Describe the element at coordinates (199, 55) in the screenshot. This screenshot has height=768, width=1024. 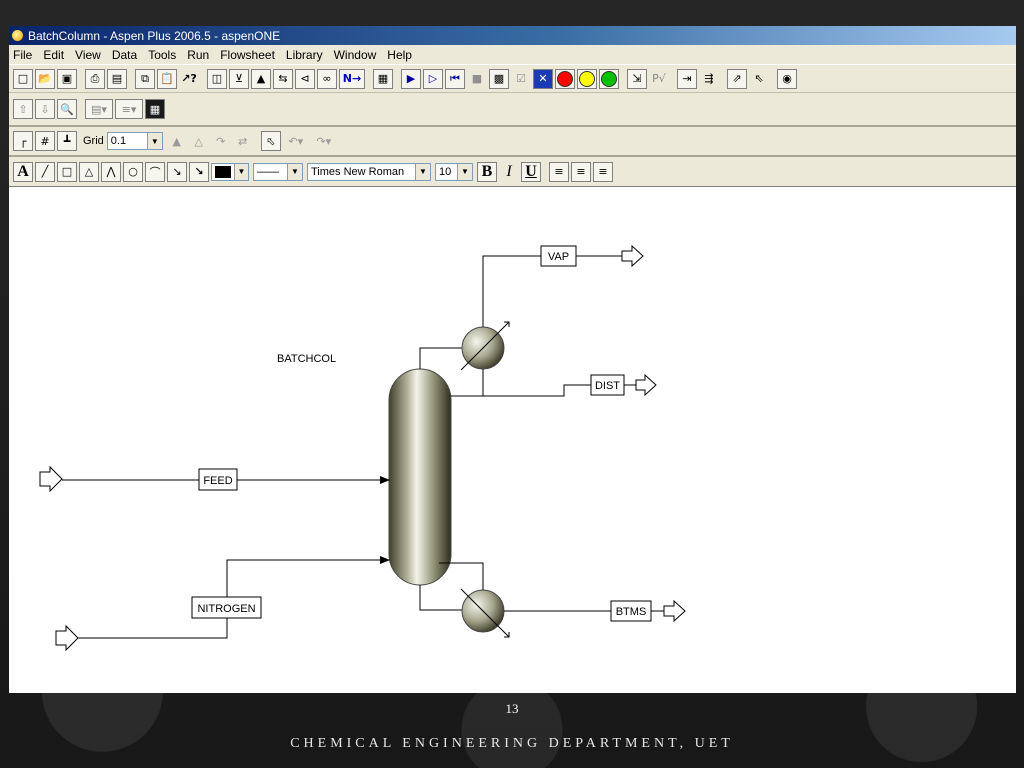
I see `menu-run: Run` at that location.